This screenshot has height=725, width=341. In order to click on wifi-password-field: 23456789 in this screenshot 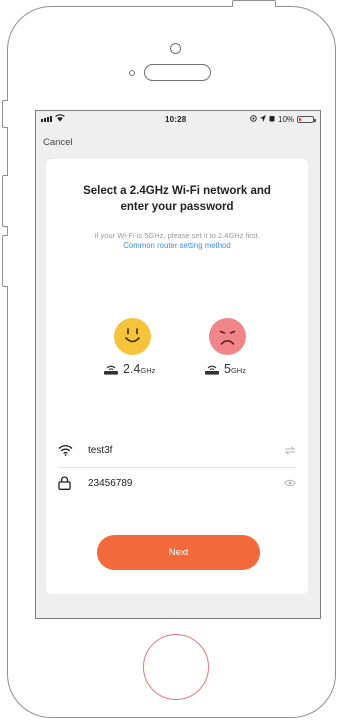, I will do `click(177, 483)`.